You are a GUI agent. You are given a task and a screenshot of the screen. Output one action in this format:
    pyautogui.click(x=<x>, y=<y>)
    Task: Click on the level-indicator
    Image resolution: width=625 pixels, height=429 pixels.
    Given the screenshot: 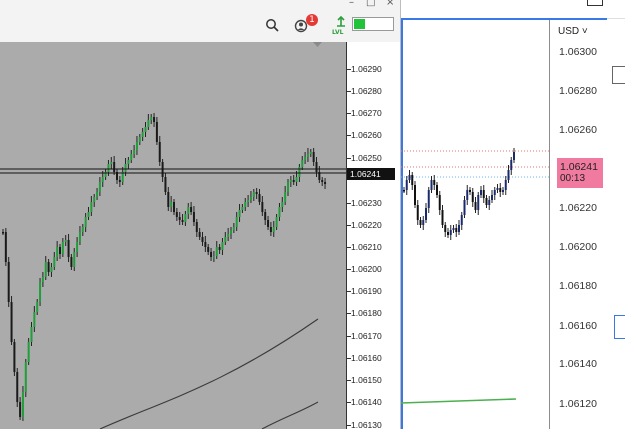 What is the action you would take?
    pyautogui.click(x=373, y=24)
    